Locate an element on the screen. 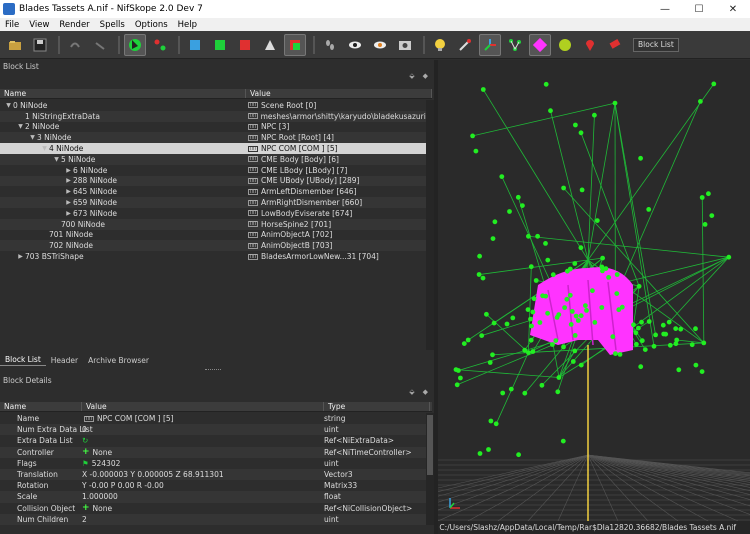 The width and height of the screenshot is (750, 534). select-vertex-icon is located at coordinates (160, 45).